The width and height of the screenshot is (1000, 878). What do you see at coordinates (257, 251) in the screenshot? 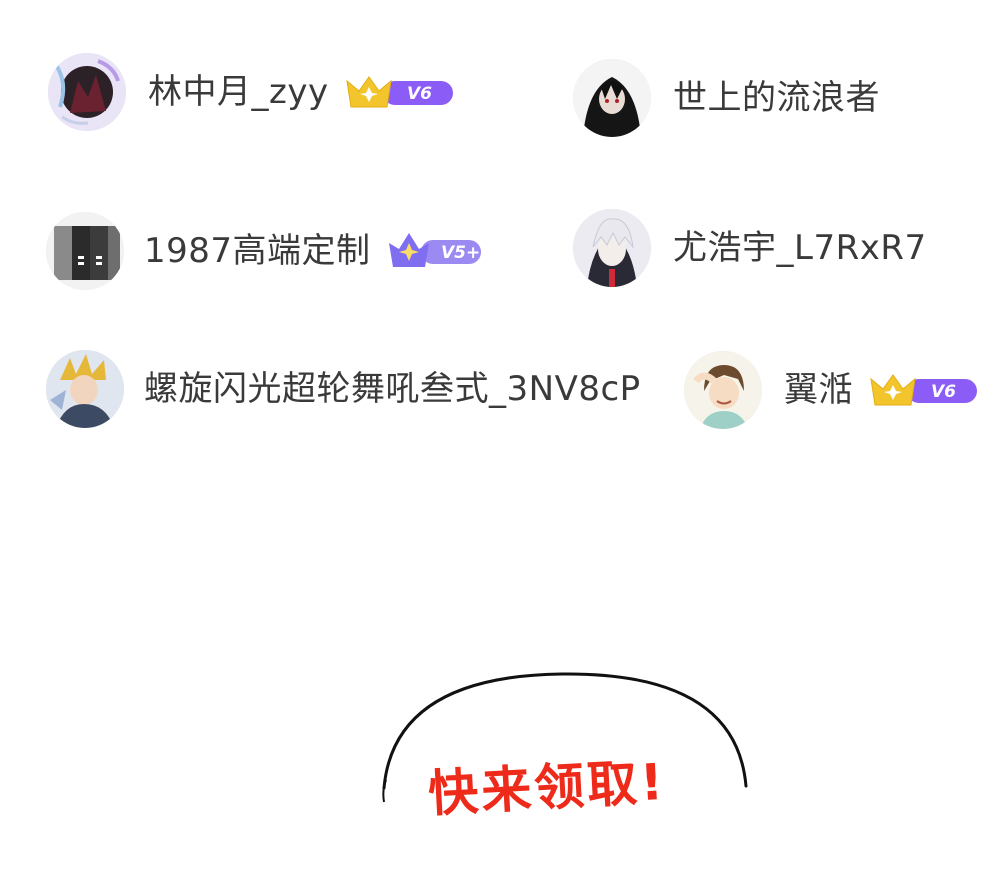
I see `user-name: 1987高端定制` at bounding box center [257, 251].